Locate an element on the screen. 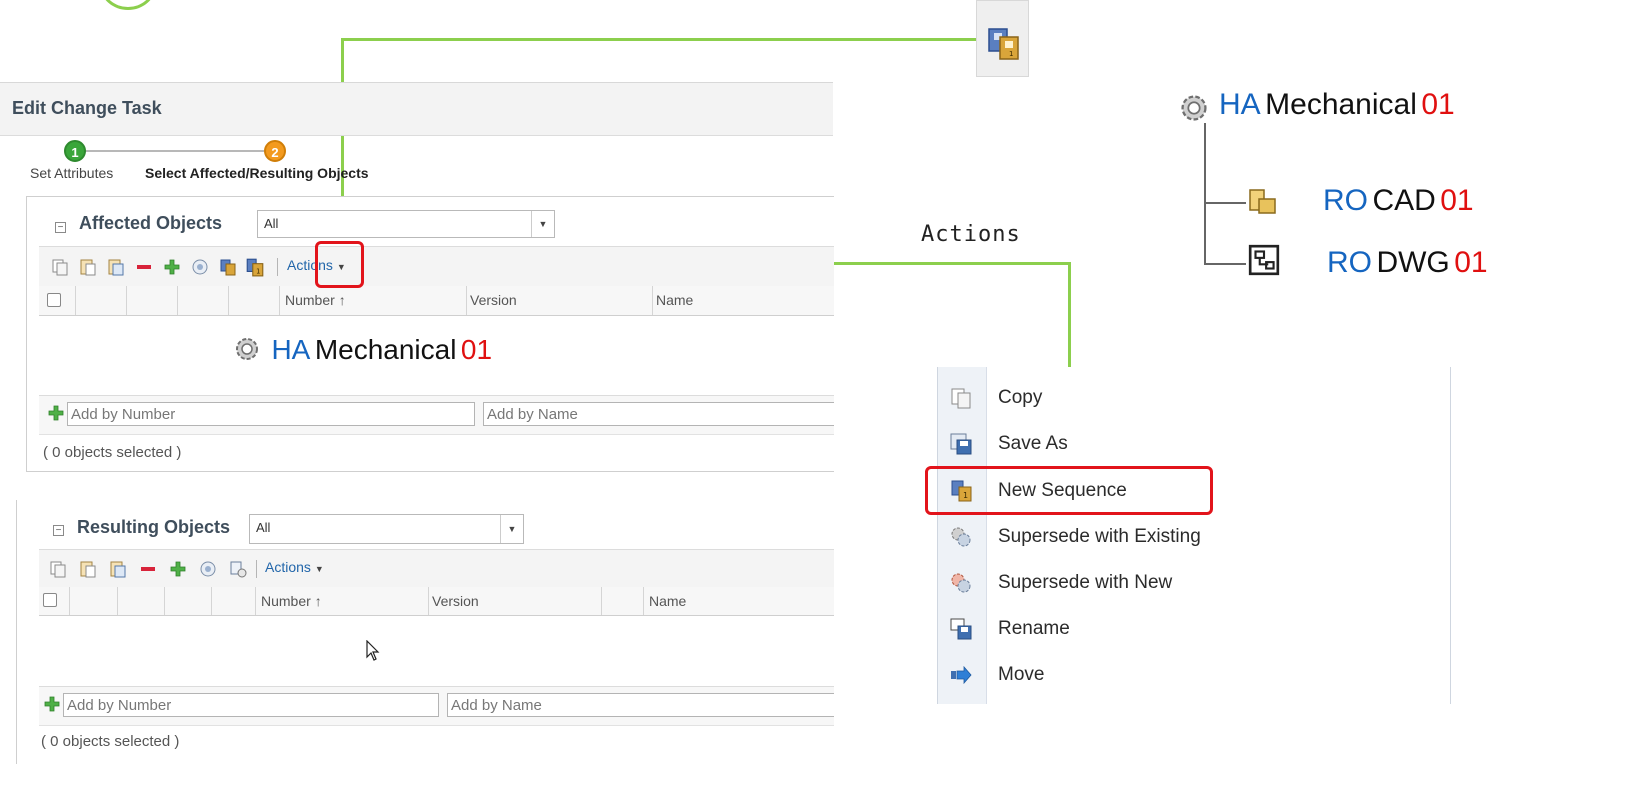 The image size is (1637, 801). supersede-existing-icon is located at coordinates (961, 537).